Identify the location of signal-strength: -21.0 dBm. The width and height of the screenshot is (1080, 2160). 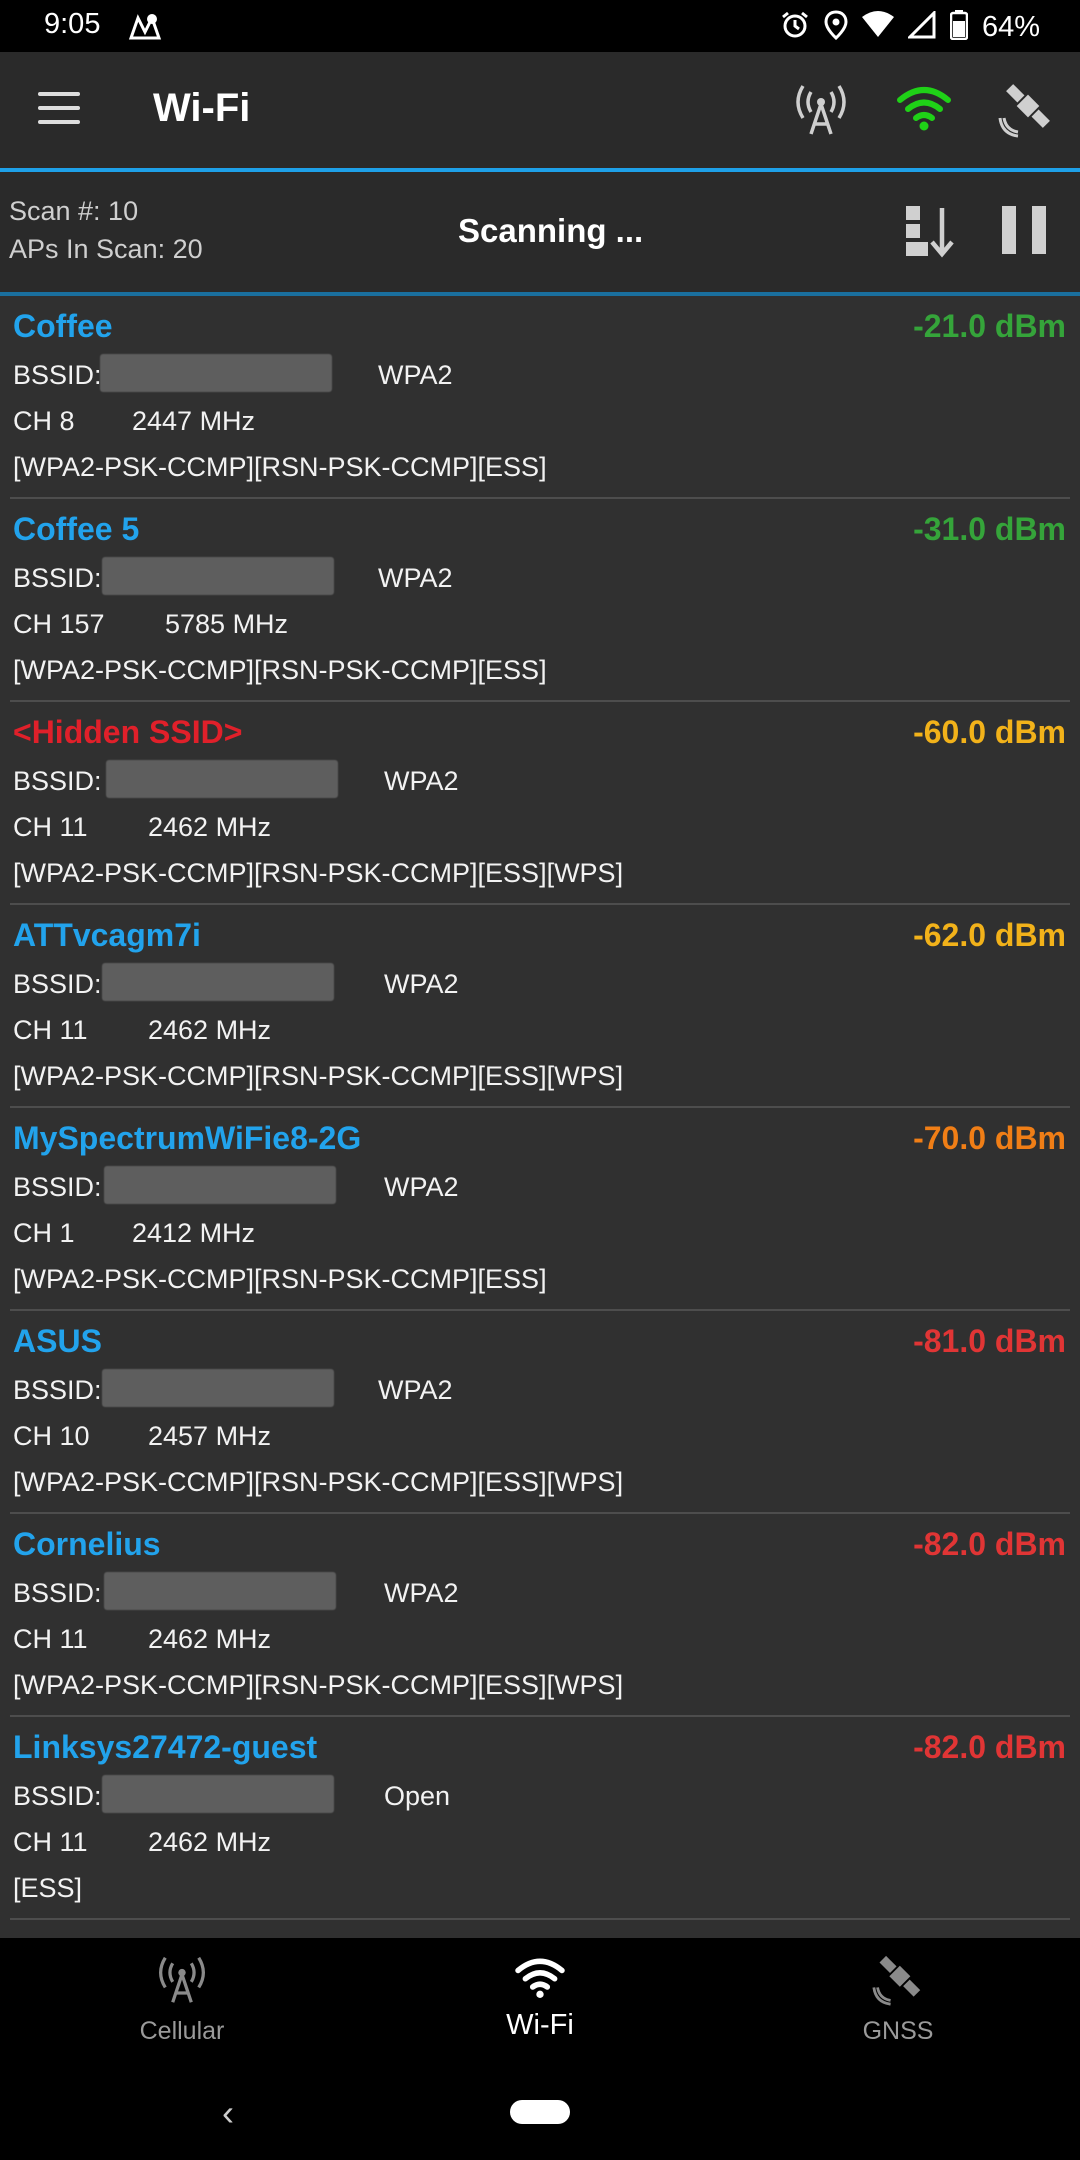
(989, 326).